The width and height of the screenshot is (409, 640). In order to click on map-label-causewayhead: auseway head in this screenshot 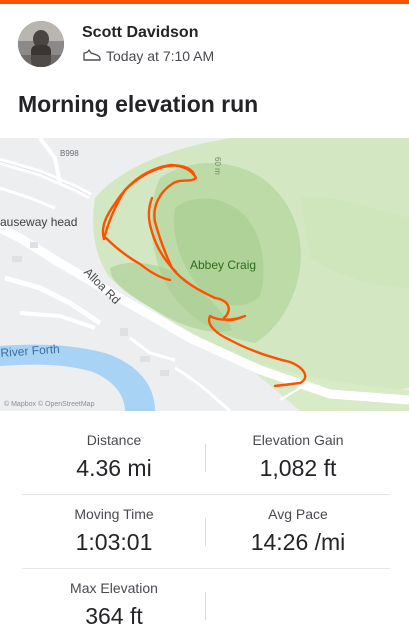, I will do `click(39, 222)`.